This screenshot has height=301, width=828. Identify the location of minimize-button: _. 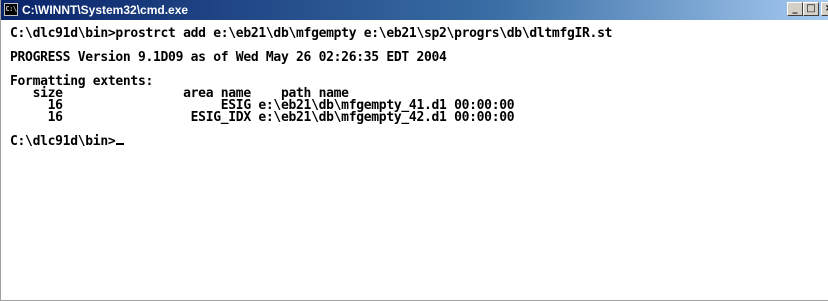
(795, 9).